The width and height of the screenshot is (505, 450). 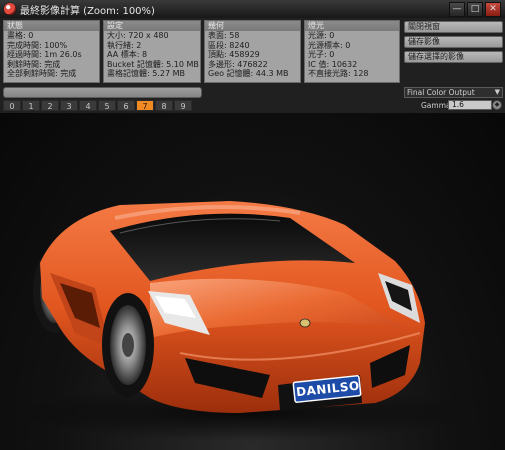 I want to click on buffer-tab-0: 0, so click(x=12, y=105).